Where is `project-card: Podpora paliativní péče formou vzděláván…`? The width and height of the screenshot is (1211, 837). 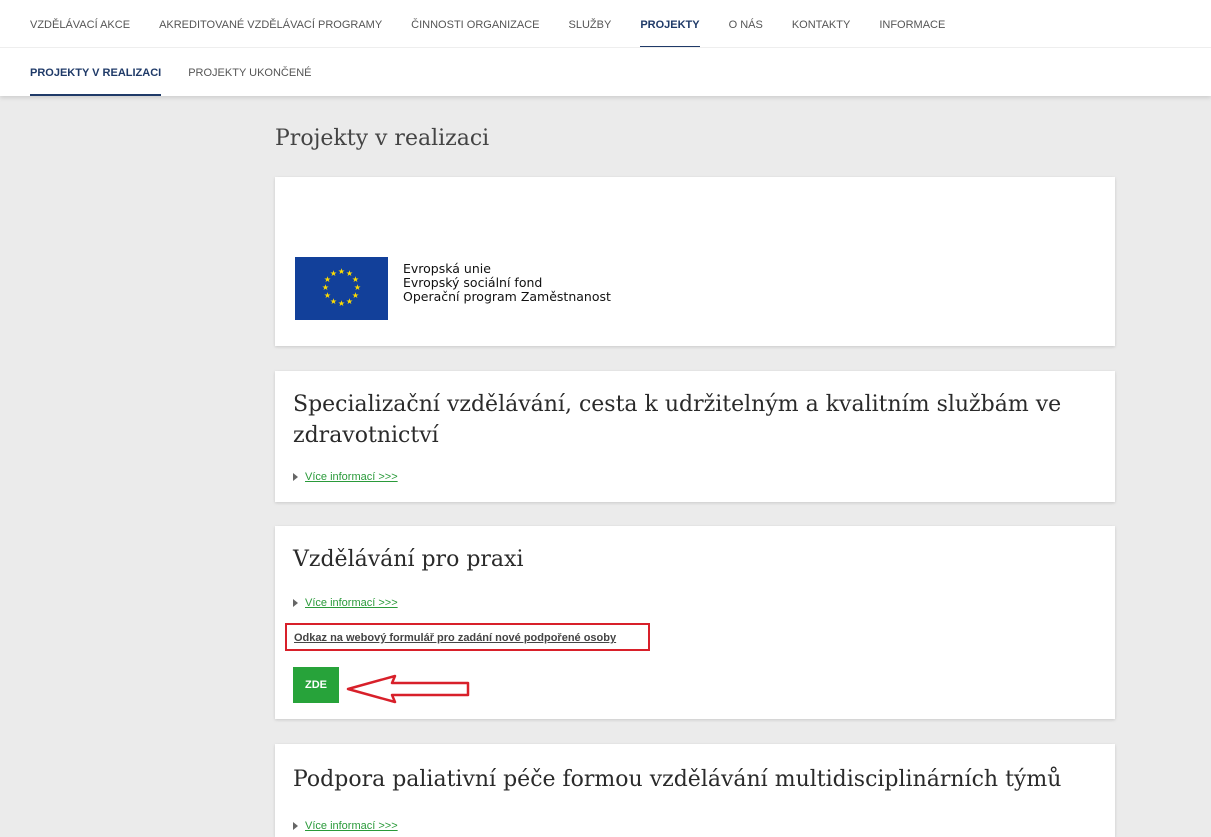
project-card: Podpora paliativní péče formou vzděláván… is located at coordinates (695, 790).